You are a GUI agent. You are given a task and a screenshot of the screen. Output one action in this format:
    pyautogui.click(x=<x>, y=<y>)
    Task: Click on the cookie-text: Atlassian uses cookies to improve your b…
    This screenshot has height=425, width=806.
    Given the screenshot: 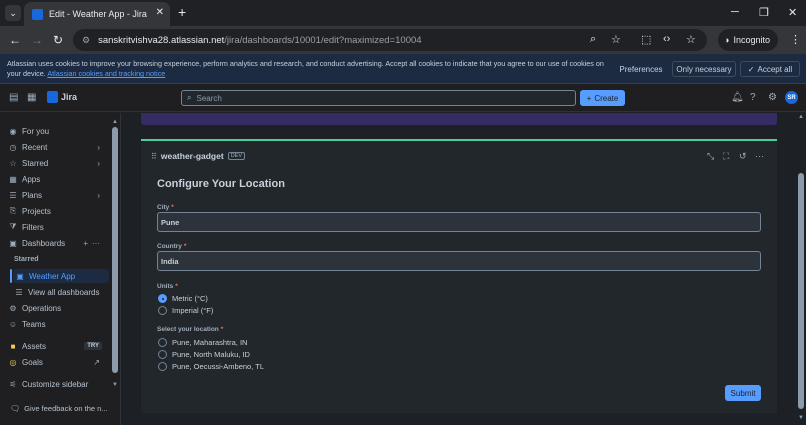 What is the action you would take?
    pyautogui.click(x=307, y=69)
    